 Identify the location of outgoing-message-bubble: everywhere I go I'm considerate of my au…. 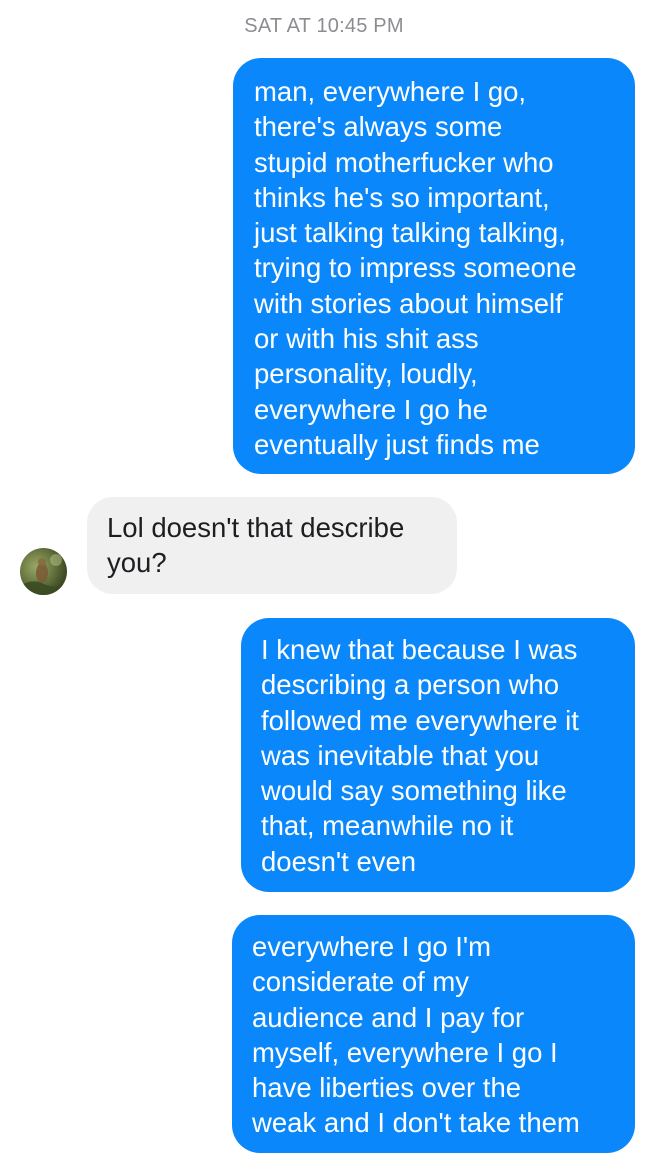
(433, 1034).